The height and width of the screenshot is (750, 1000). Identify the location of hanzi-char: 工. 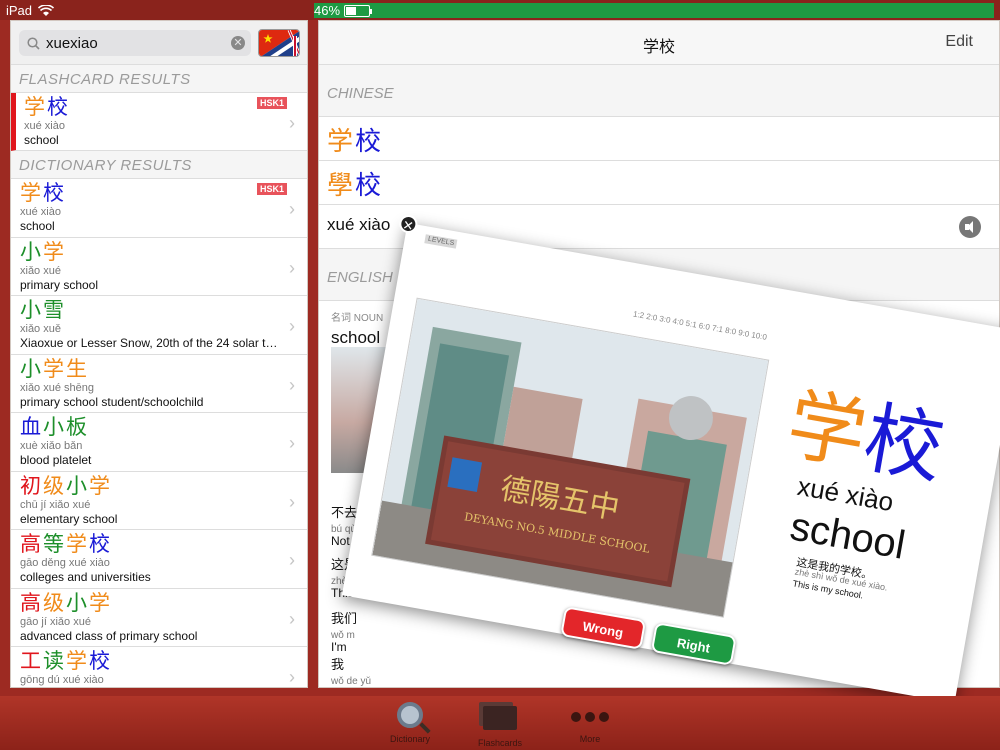
(31, 661).